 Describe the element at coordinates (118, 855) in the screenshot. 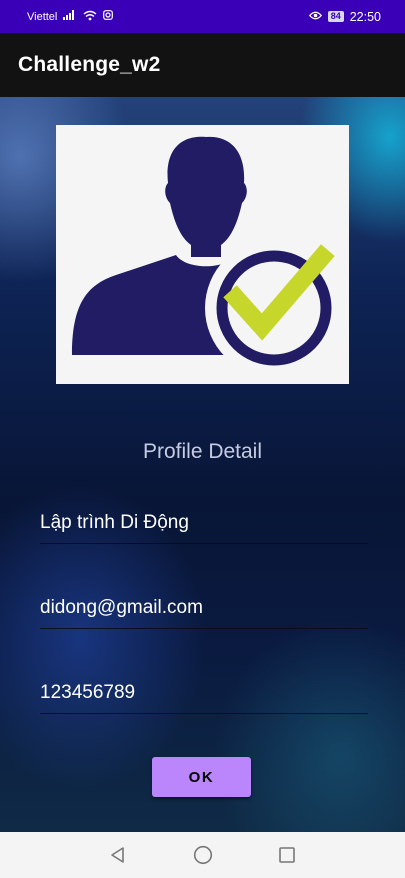

I see `back-icon` at that location.